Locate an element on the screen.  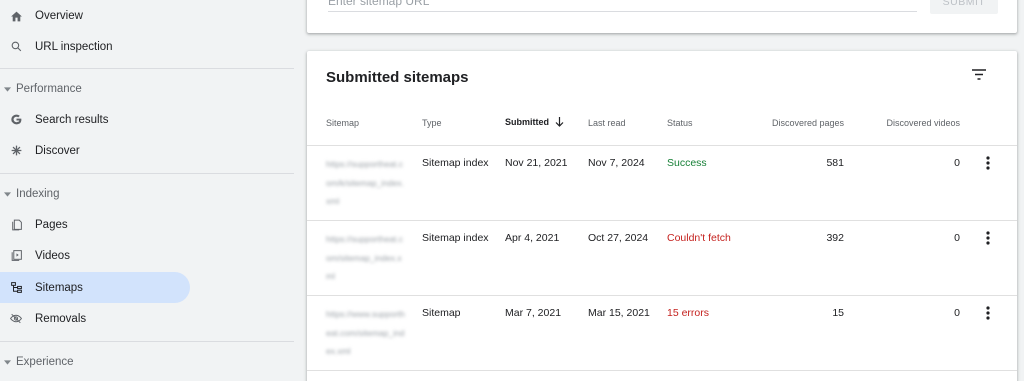
sidebar-item-label: Search results is located at coordinates (72, 119).